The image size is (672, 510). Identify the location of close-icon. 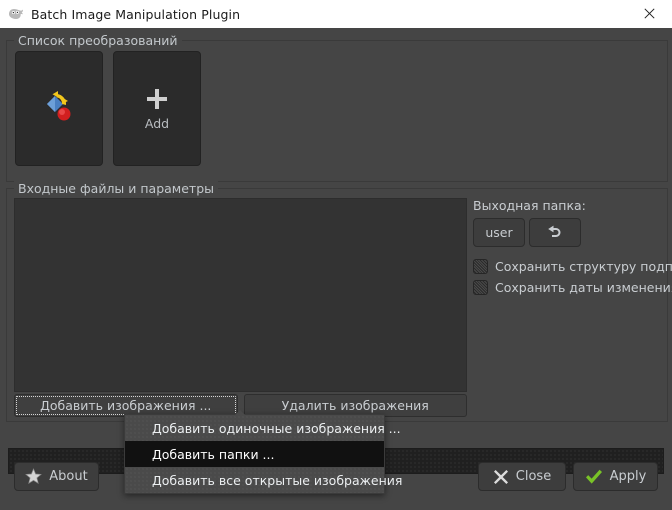
(649, 13).